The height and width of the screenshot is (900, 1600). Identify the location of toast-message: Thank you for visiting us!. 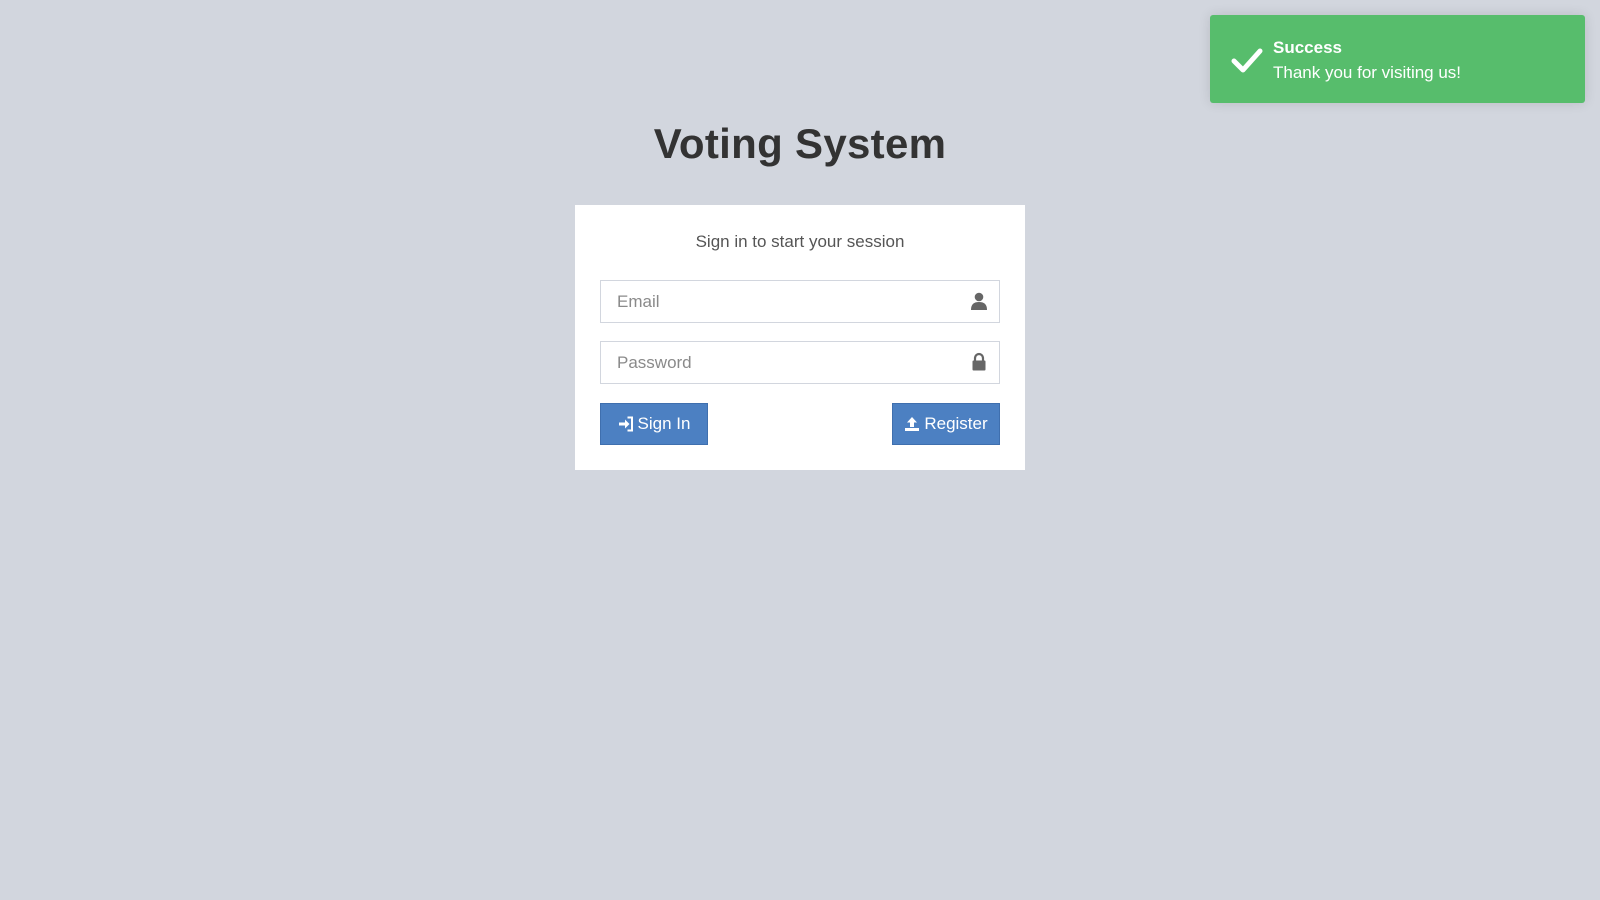
(1367, 72).